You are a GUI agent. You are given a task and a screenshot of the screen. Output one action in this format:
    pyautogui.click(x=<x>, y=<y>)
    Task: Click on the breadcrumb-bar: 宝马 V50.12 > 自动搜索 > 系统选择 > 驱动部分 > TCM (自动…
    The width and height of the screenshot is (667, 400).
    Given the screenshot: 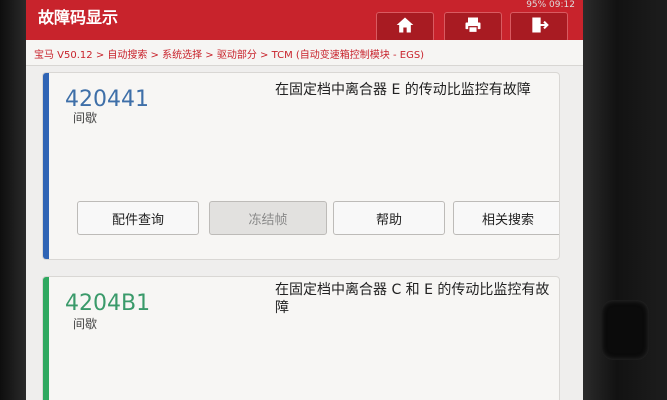 What is the action you would take?
    pyautogui.click(x=304, y=53)
    